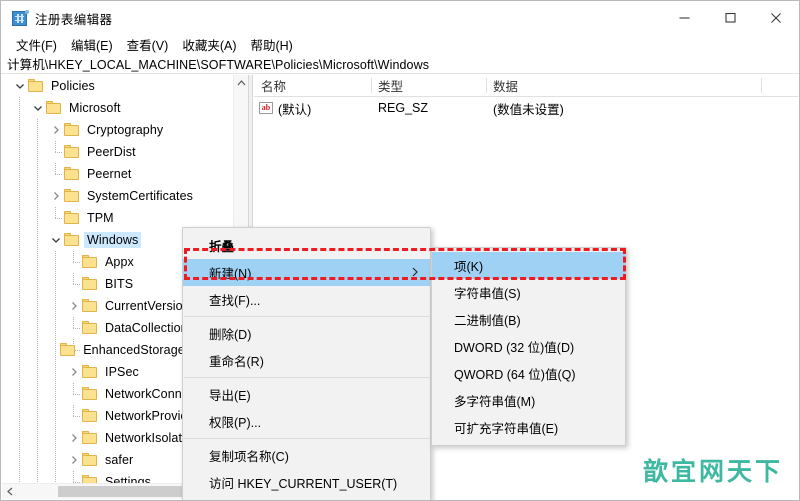  Describe the element at coordinates (528, 265) in the screenshot. I see `submenu-item-0: 项(K)` at that location.